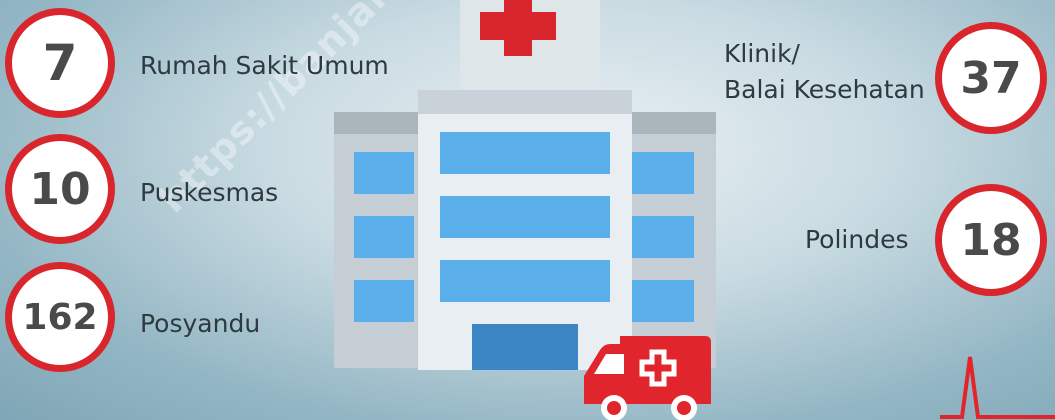 The height and width of the screenshot is (420, 1055). What do you see at coordinates (200, 323) in the screenshot?
I see `stat-label-posyandu: Posyandu` at bounding box center [200, 323].